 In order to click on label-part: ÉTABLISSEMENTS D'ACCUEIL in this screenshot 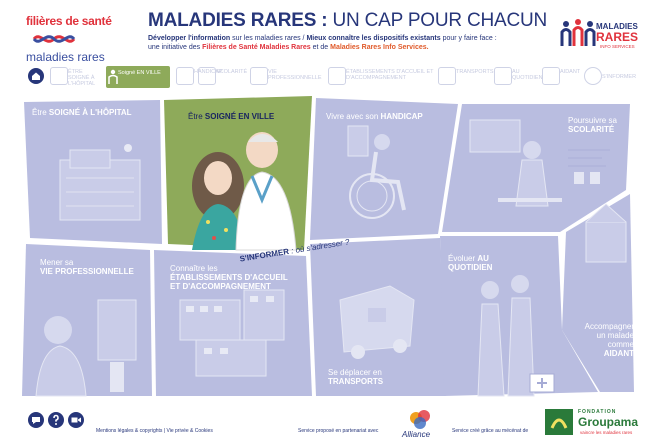, I will do `click(229, 277)`.